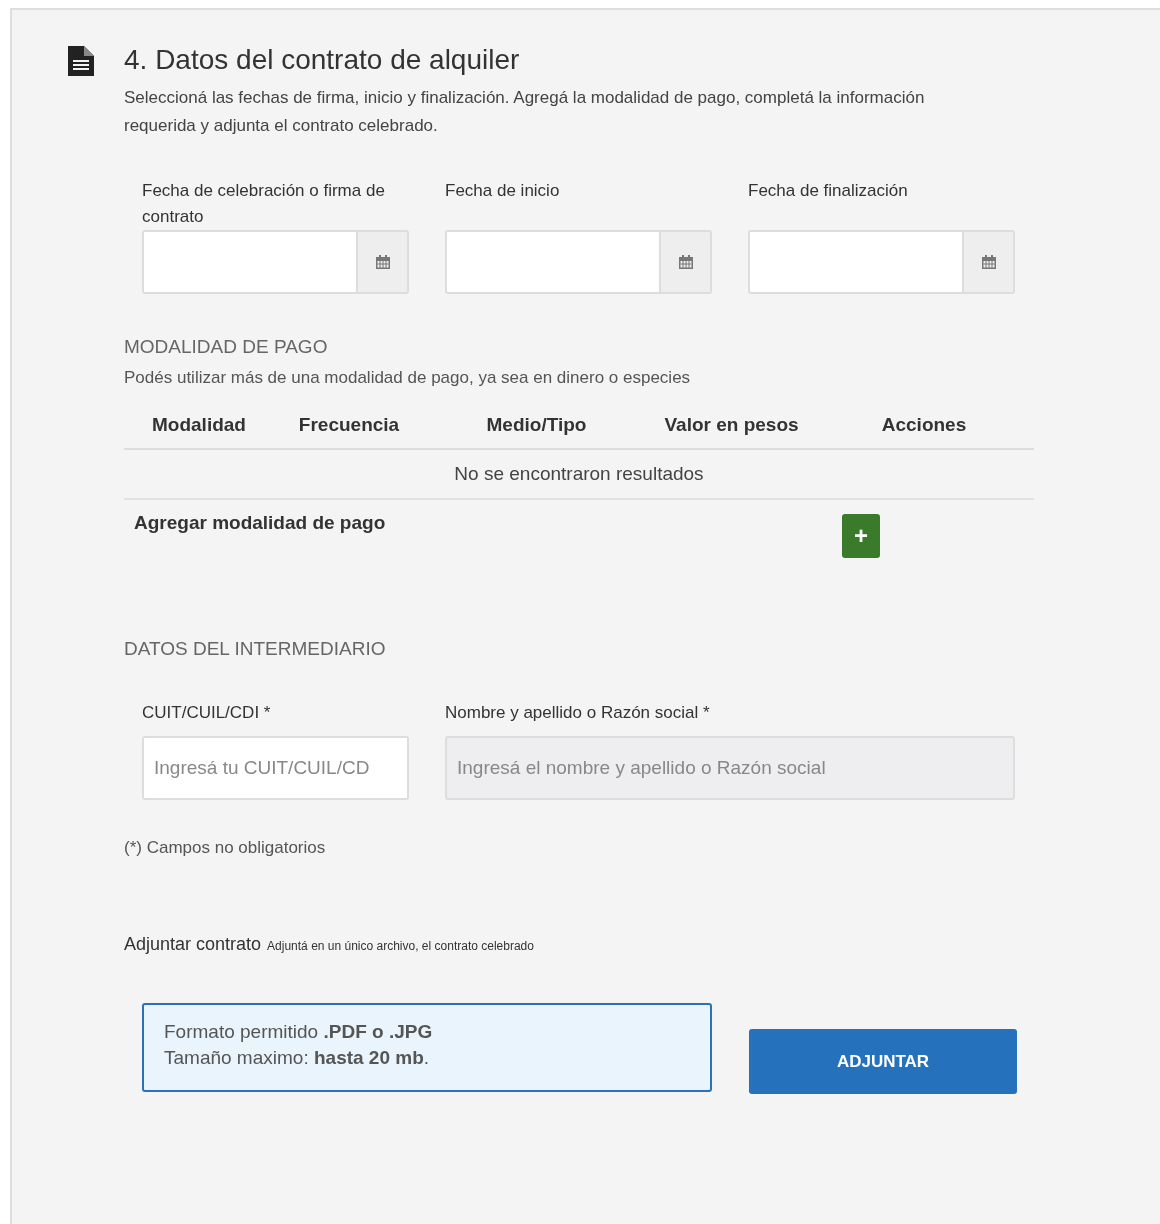  Describe the element at coordinates (525, 112) in the screenshot. I see `section-description: Seleccioná las fechas de firma, inicio y finalización. Agregá la modalidad de pago, completá la información requerida y adjunta el contrato celebrado.` at that location.